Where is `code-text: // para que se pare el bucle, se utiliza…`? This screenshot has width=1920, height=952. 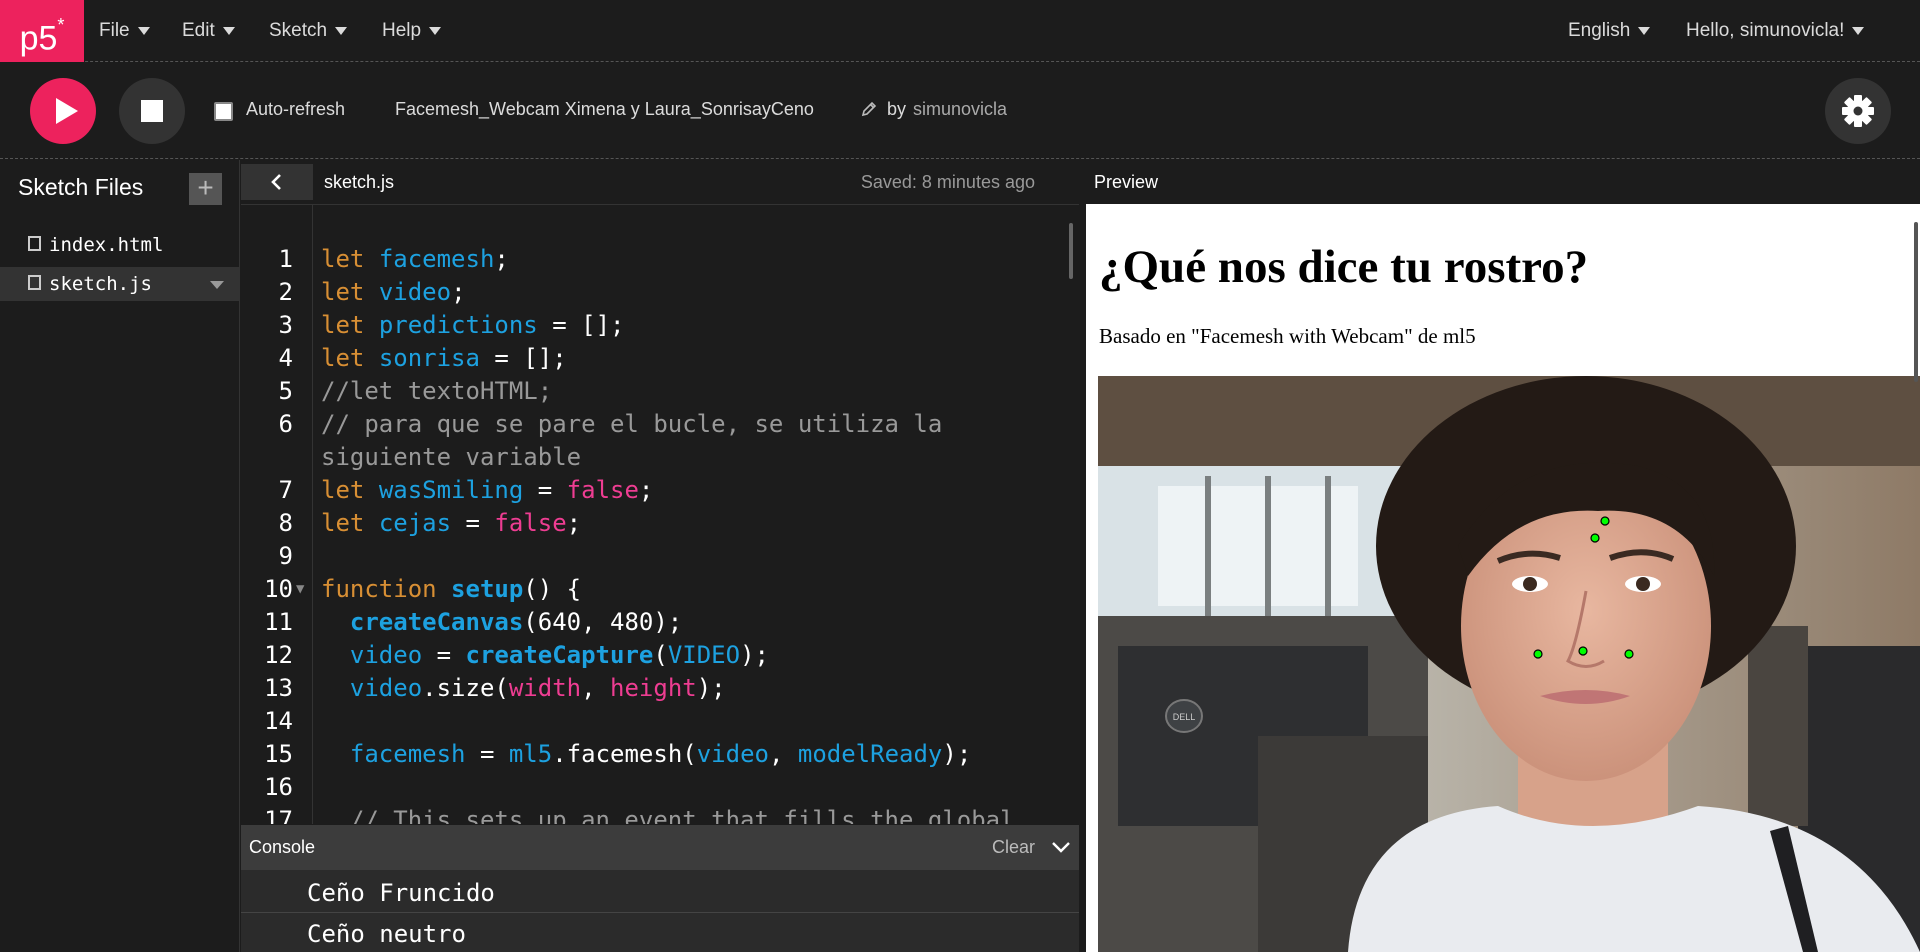
code-text: // para que se pare el bucle, se utiliza… is located at coordinates (632, 440).